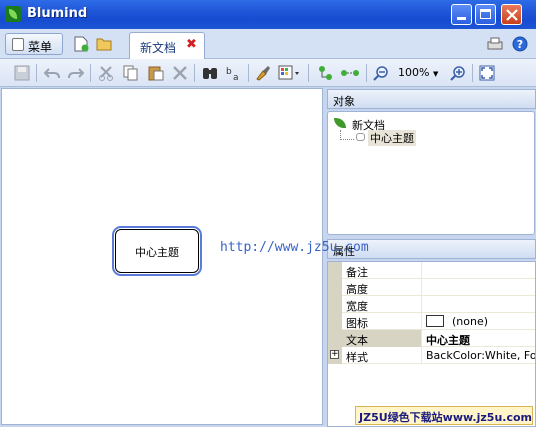 The image size is (536, 427). I want to click on tab-new-document: 新文档 ✖, so click(167, 45).